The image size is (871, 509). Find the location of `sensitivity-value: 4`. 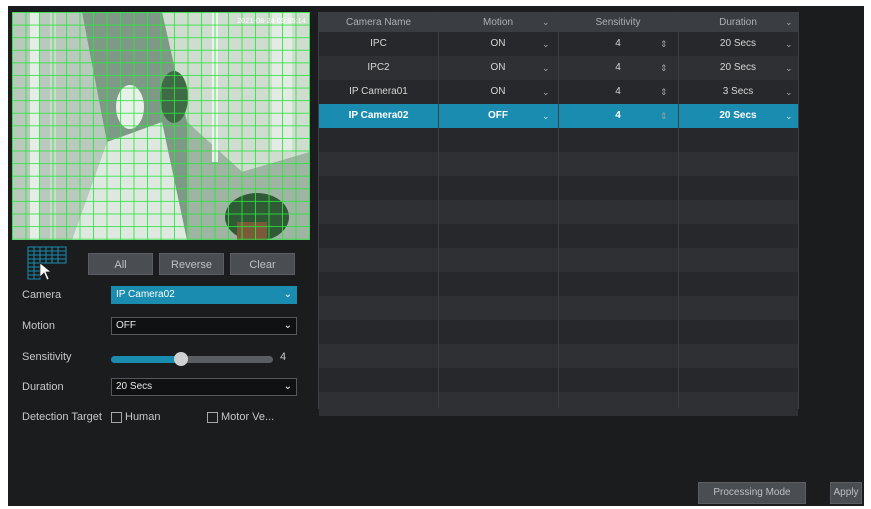

sensitivity-value: 4 is located at coordinates (283, 357).